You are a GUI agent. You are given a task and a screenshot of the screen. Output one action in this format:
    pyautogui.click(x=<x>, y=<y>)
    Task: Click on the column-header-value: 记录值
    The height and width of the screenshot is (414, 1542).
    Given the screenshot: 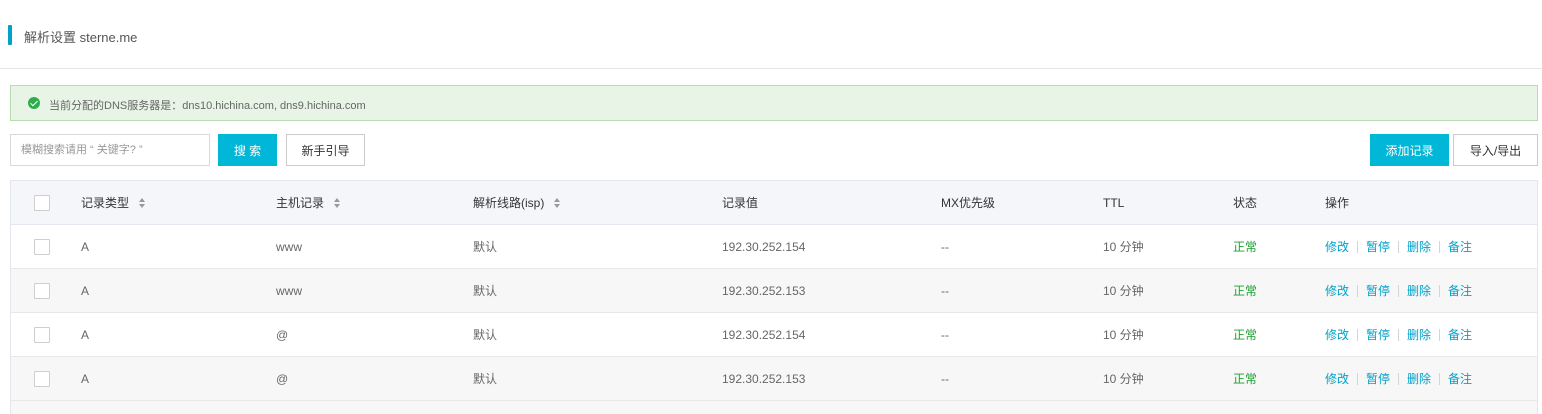 What is the action you would take?
    pyautogui.click(x=740, y=203)
    